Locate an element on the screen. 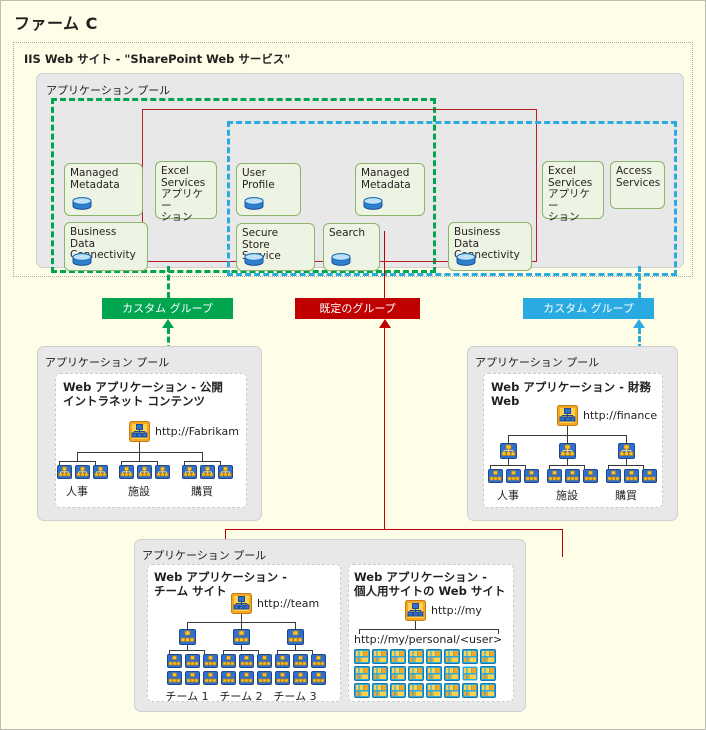  service-business-data-connectivity-1: Business Data Connectivity is located at coordinates (106, 246).